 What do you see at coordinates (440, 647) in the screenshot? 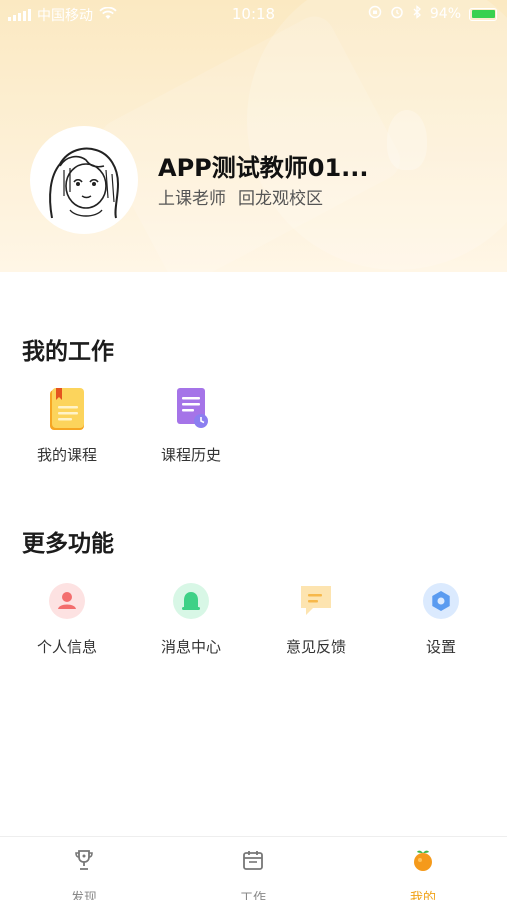
I see `settings-label: 设置` at bounding box center [440, 647].